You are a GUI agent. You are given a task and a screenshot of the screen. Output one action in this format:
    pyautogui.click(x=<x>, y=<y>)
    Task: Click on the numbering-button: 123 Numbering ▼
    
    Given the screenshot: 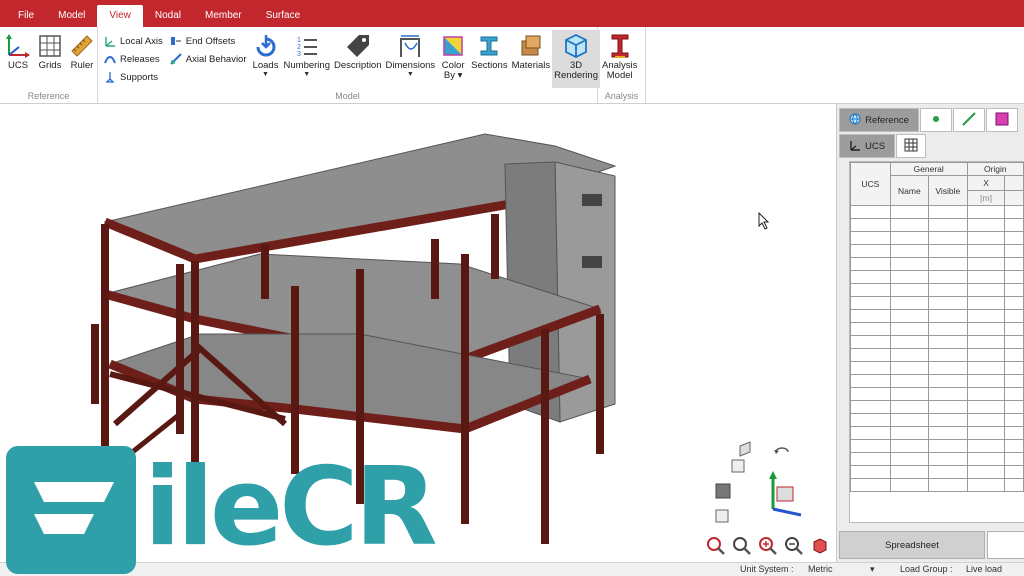 What is the action you would take?
    pyautogui.click(x=307, y=54)
    